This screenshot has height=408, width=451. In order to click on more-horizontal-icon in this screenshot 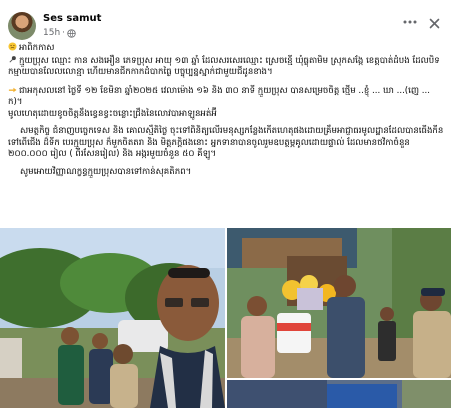, I will do `click(410, 22)`.